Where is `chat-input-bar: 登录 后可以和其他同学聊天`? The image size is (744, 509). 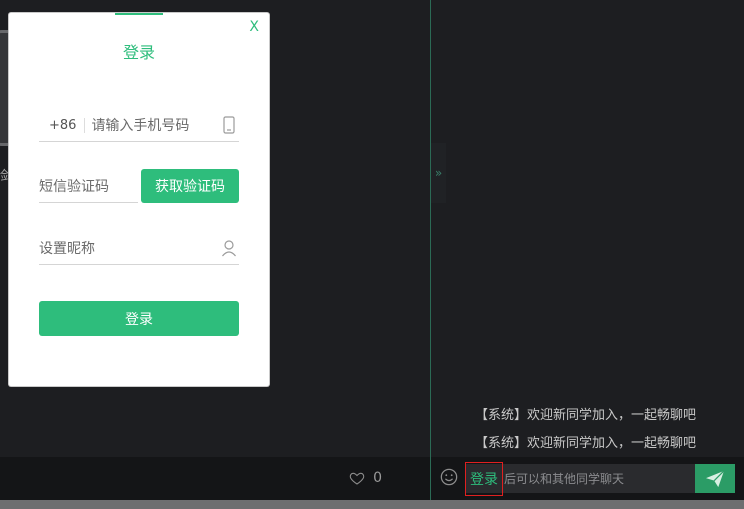
chat-input-bar: 登录 后可以和其他同学聊天 is located at coordinates (587, 478).